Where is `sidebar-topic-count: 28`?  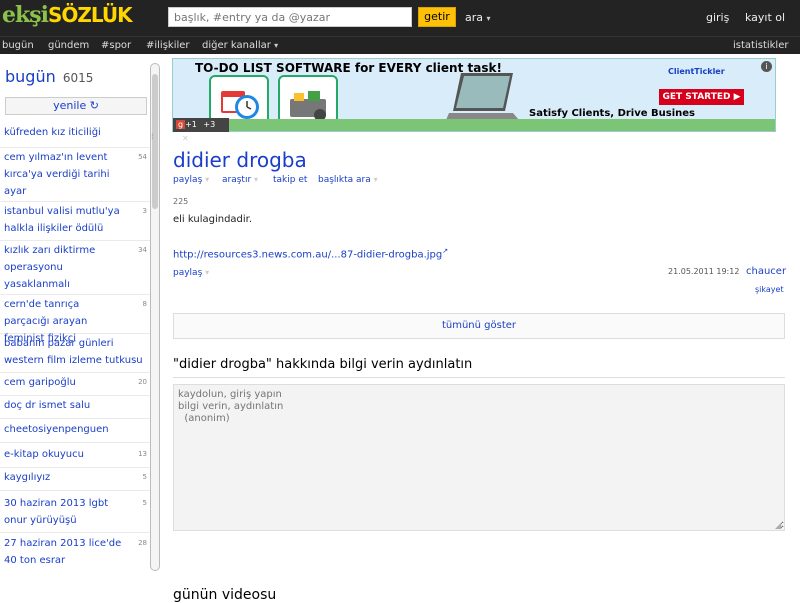 sidebar-topic-count: 28 is located at coordinates (142, 543).